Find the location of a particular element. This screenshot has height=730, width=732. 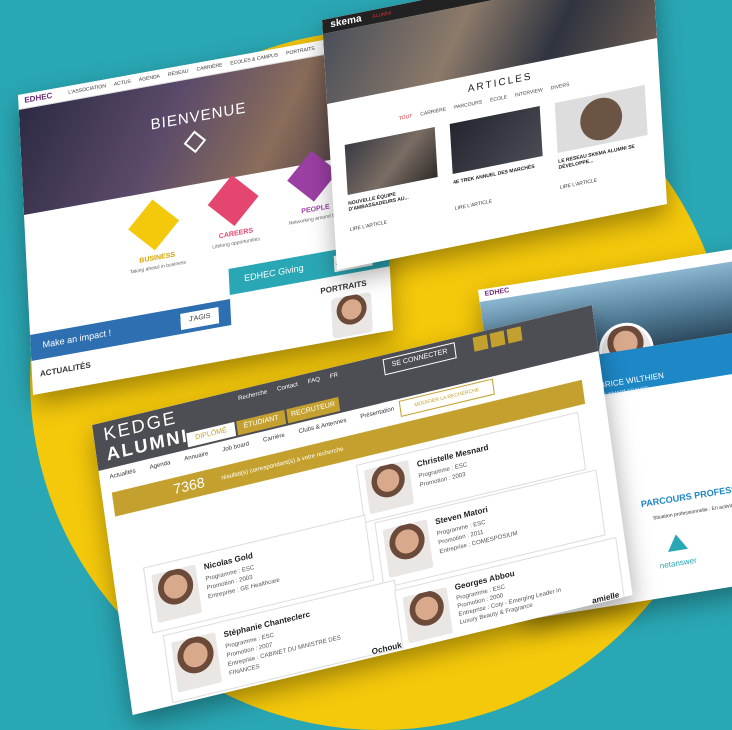

filter-tab: DIVERS is located at coordinates (560, 87).